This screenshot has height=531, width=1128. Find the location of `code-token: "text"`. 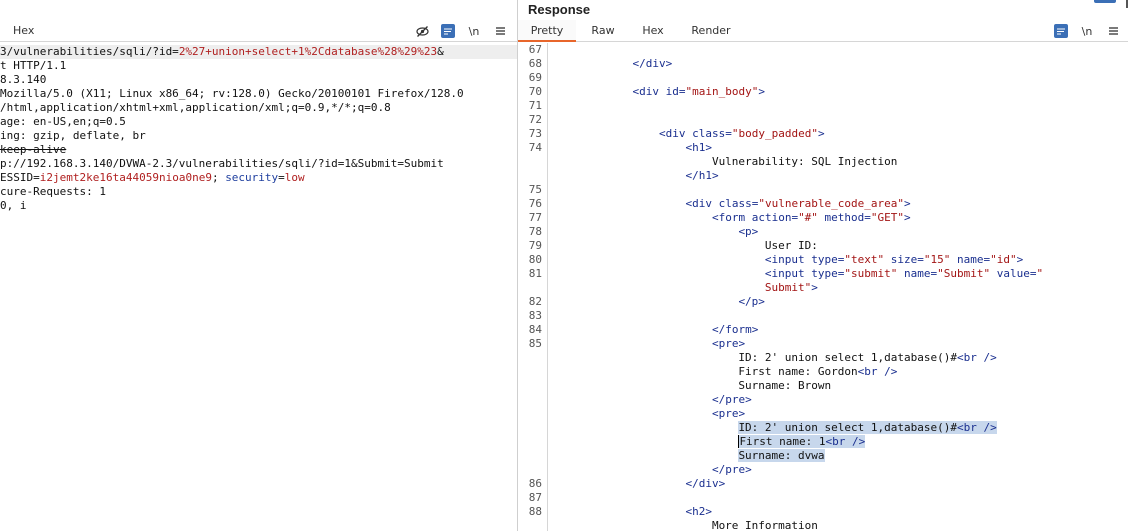

code-token: "text" is located at coordinates (864, 259).